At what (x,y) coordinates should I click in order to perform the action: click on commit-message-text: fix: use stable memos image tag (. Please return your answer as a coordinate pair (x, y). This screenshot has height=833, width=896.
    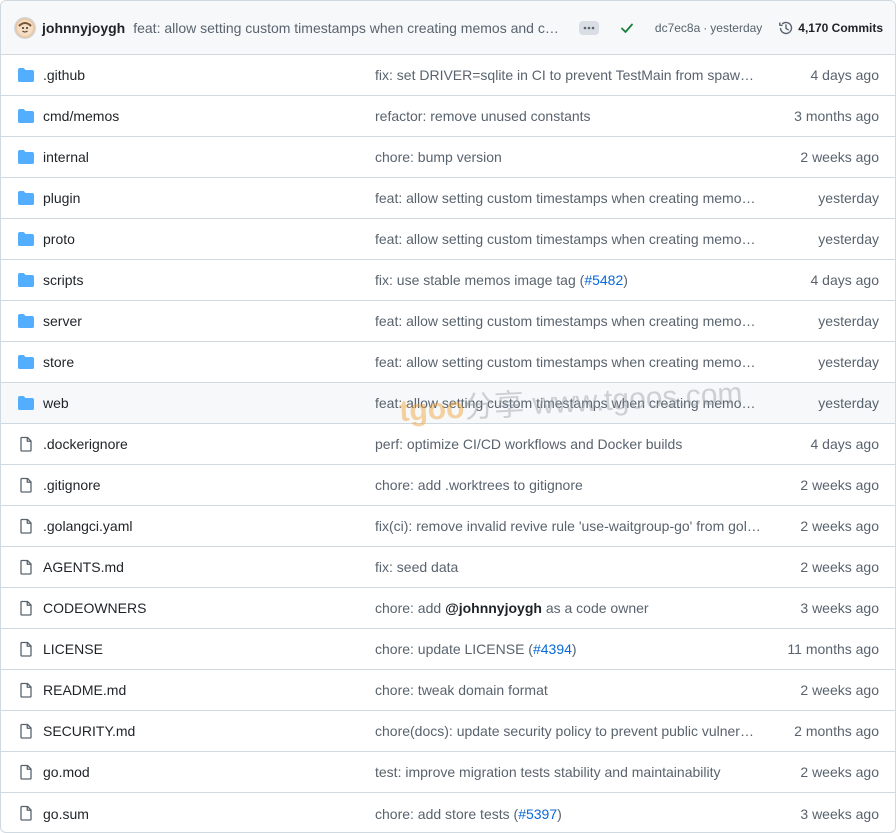
    Looking at the image, I should click on (480, 280).